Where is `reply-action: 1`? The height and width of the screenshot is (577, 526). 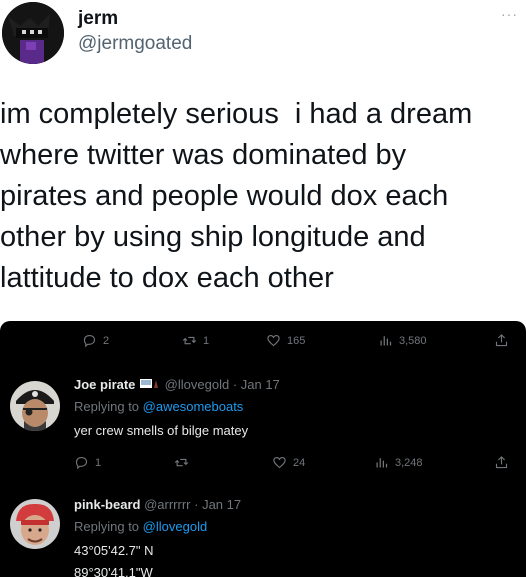 reply-action: 1 is located at coordinates (87, 462).